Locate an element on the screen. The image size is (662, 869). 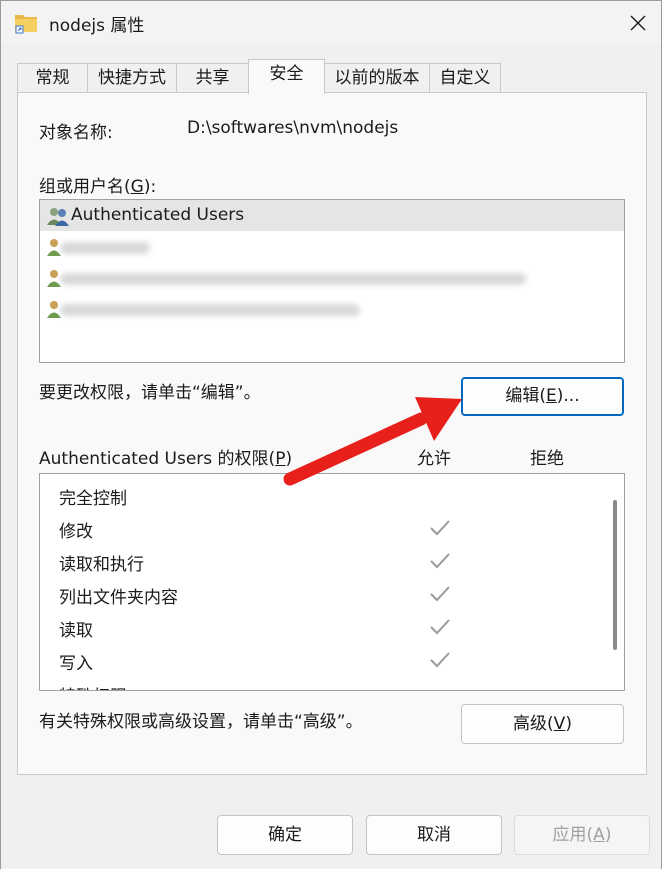
window-title: nodejs 属性 is located at coordinates (97, 26).